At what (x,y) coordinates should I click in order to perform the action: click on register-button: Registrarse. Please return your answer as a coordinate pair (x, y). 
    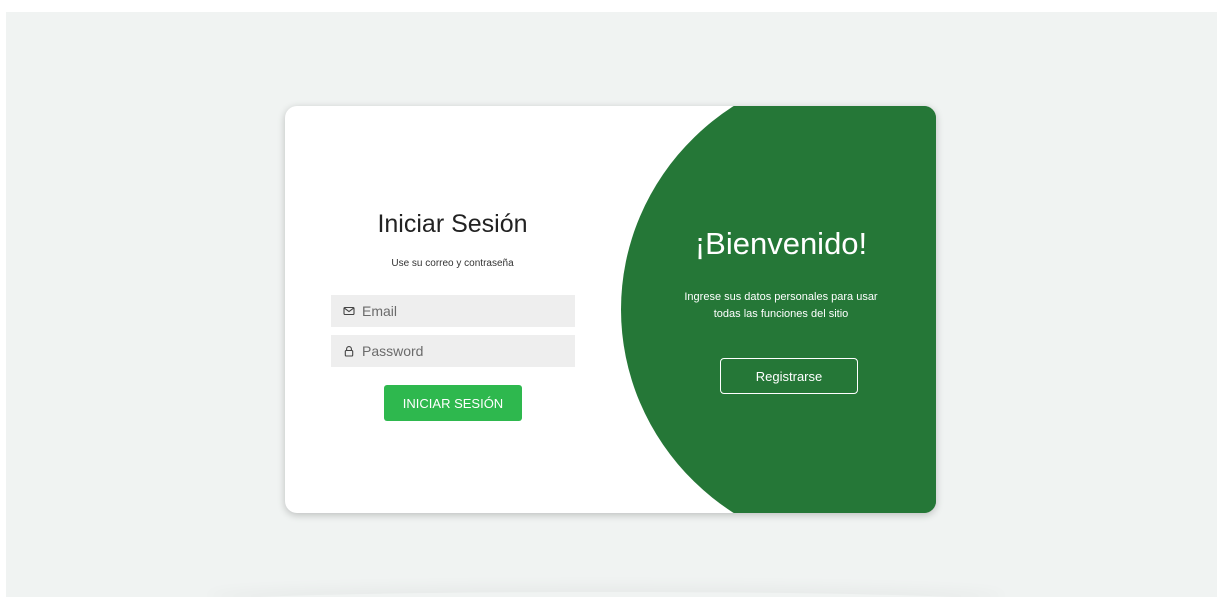
    Looking at the image, I should click on (789, 376).